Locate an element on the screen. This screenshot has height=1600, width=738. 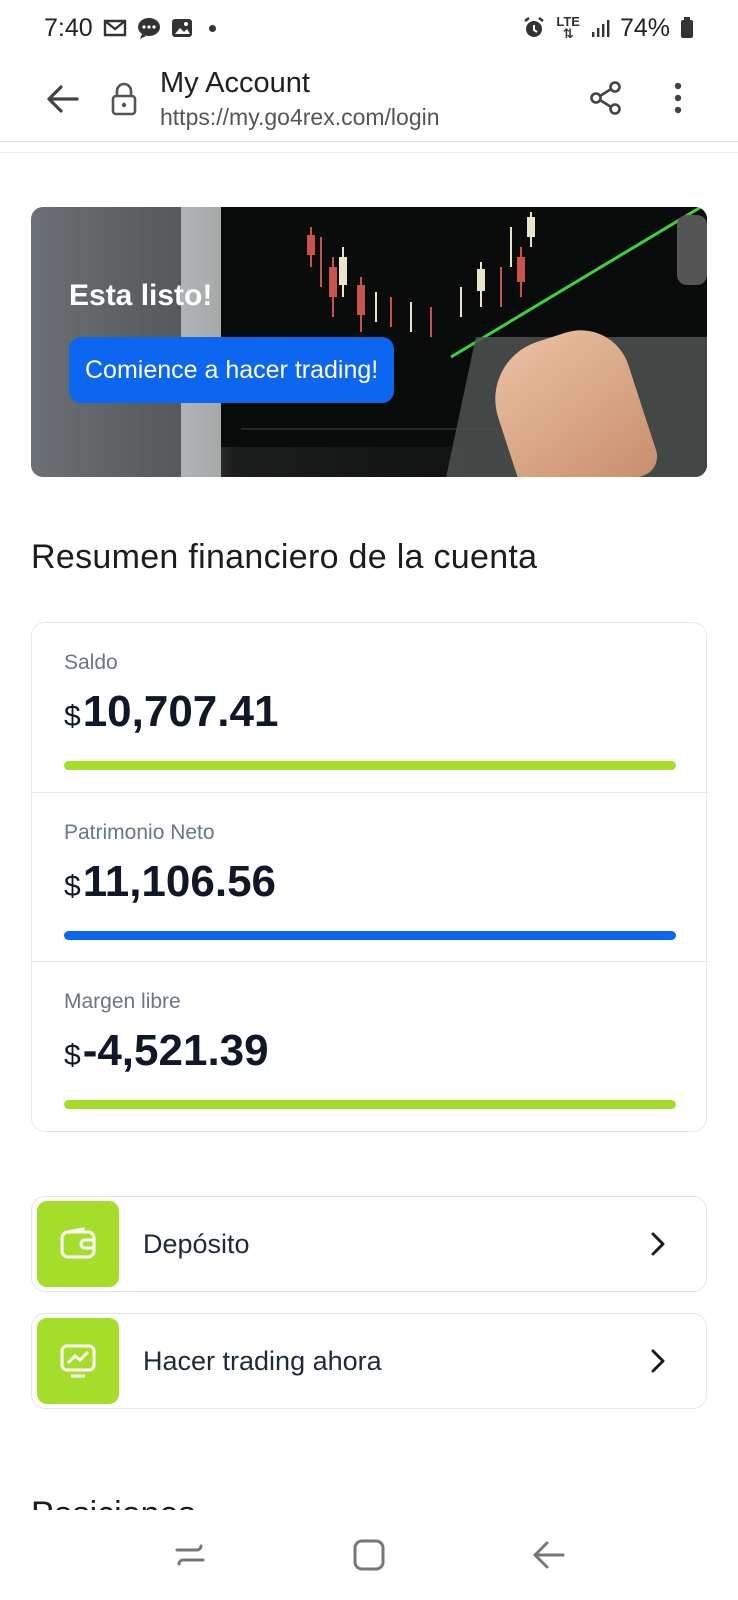
lte-icon: LTE ⇅ is located at coordinates (568, 28).